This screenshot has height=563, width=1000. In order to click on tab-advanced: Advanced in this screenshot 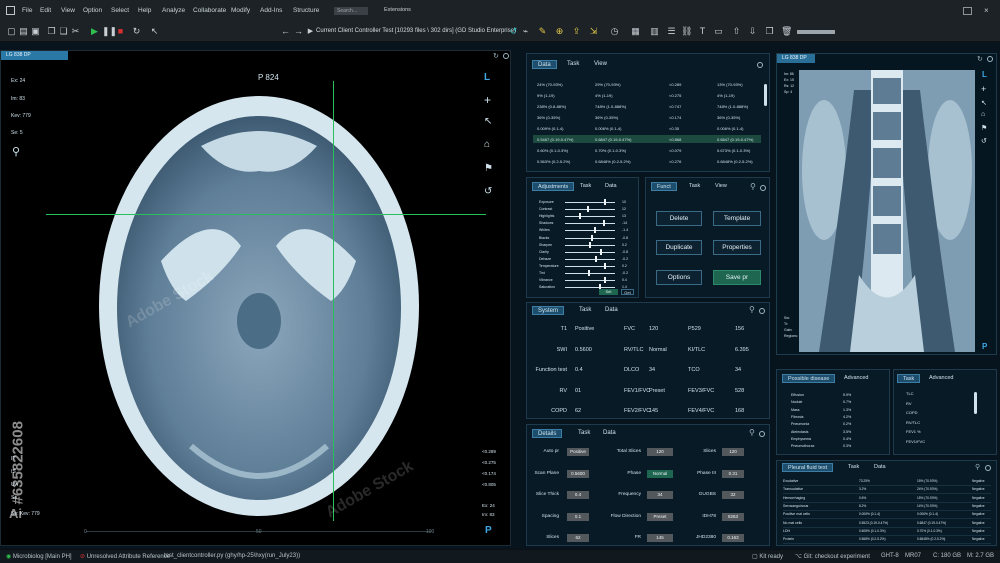, I will do `click(856, 378)`.